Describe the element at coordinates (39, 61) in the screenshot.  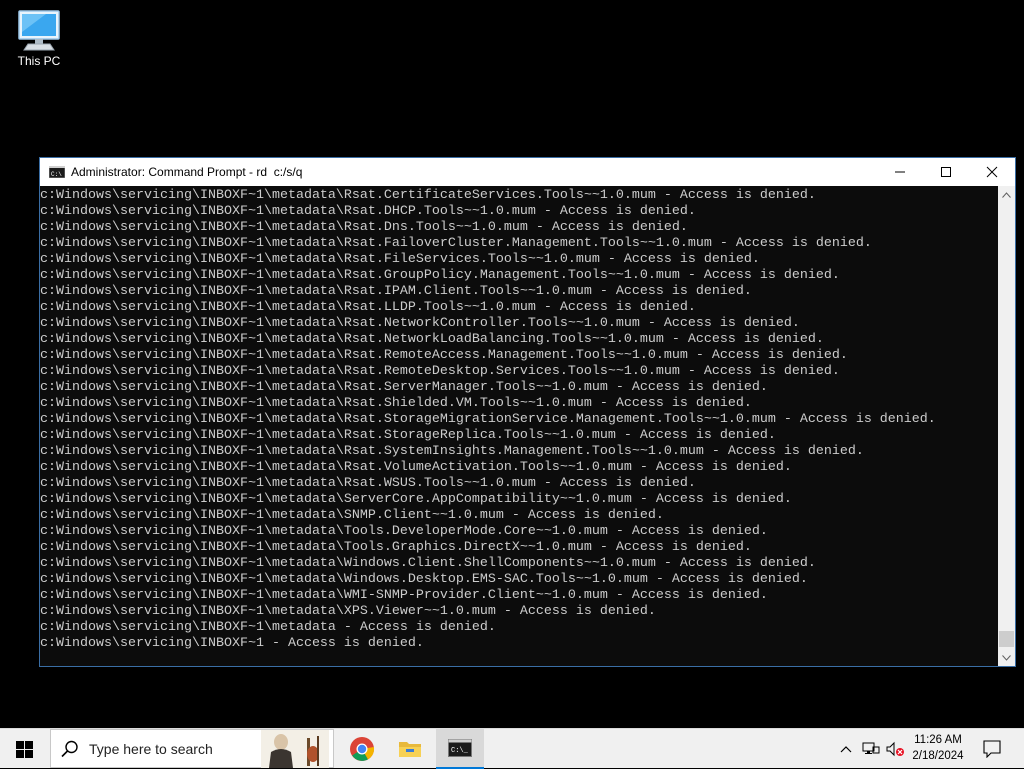
I see `desktop-icon-label: This PC` at that location.